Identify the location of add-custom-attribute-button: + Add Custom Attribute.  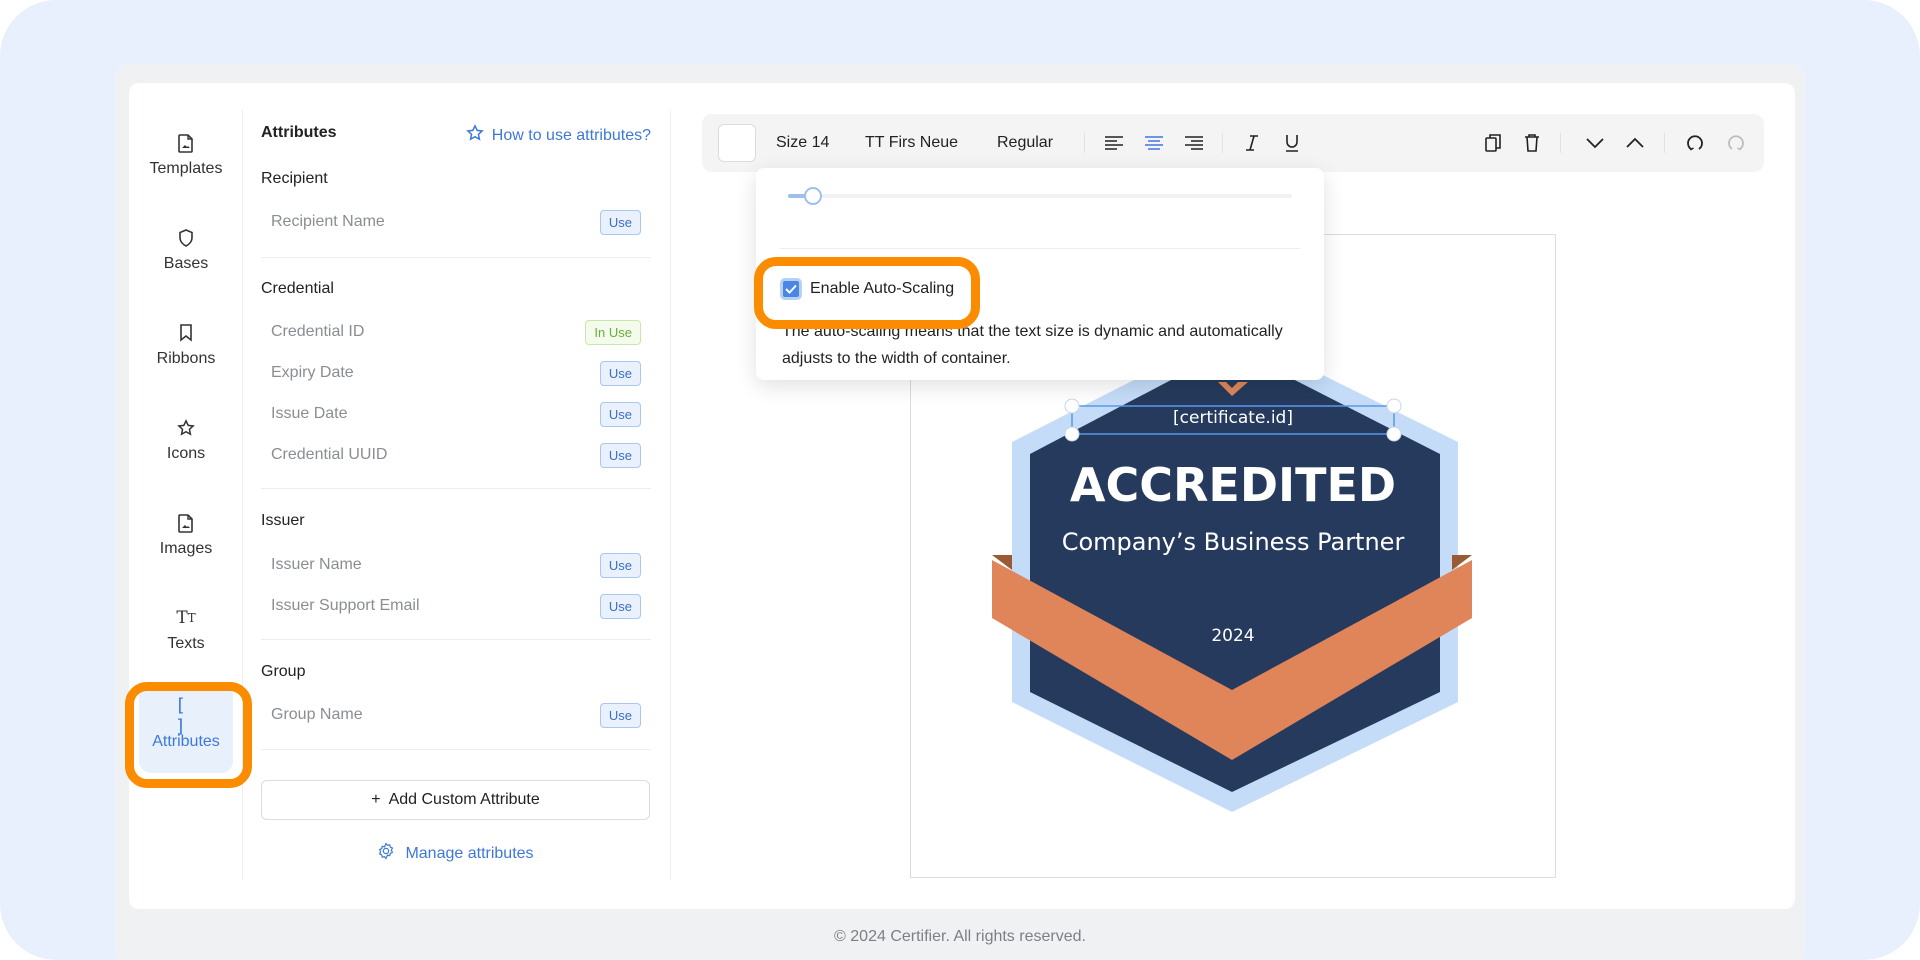
(455, 800).